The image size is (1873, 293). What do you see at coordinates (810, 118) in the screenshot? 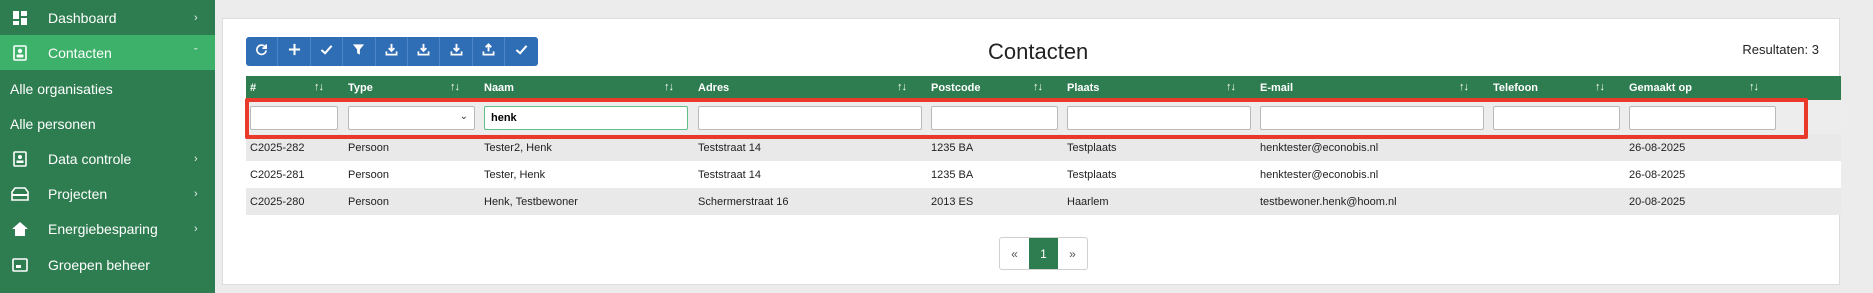
I see `filter-adres-input` at bounding box center [810, 118].